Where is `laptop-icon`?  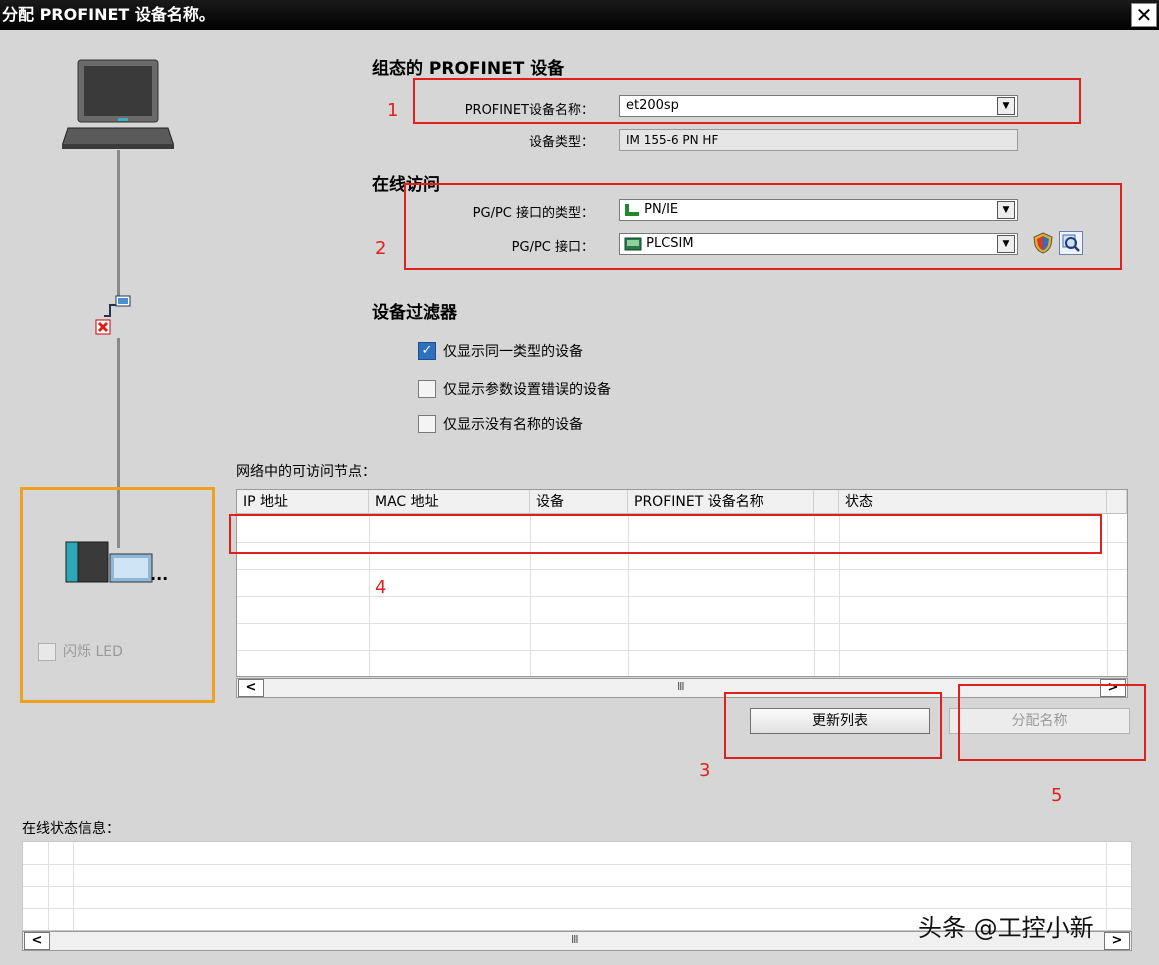
laptop-icon is located at coordinates (118, 104).